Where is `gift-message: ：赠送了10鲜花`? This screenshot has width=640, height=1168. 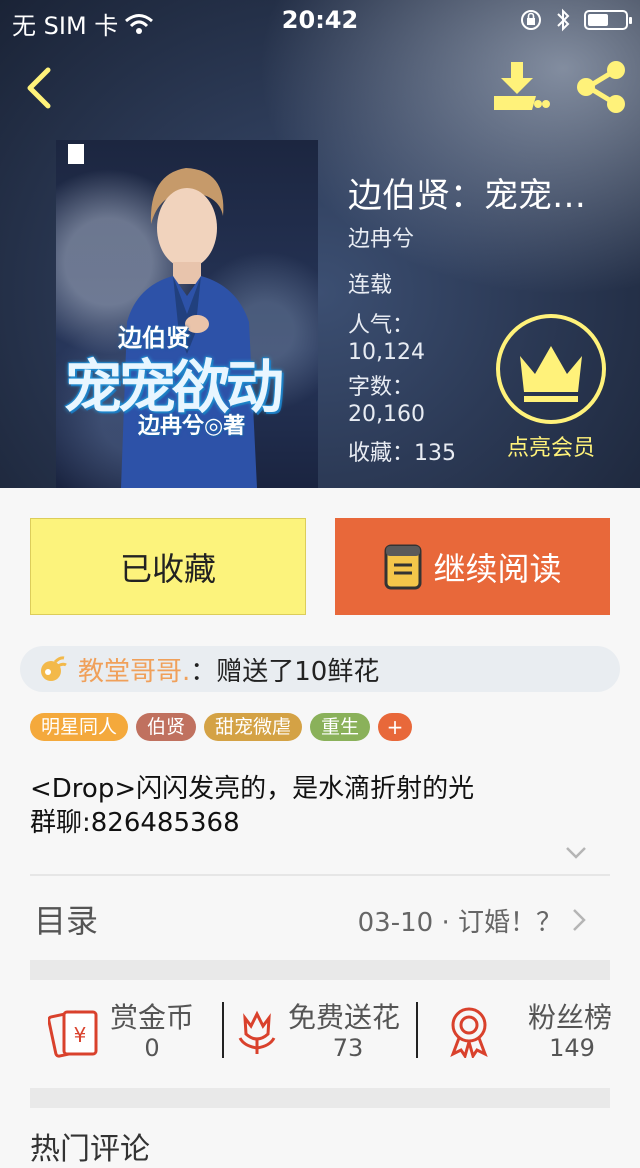
gift-message: ：赠送了10鲜花 is located at coordinates (285, 671).